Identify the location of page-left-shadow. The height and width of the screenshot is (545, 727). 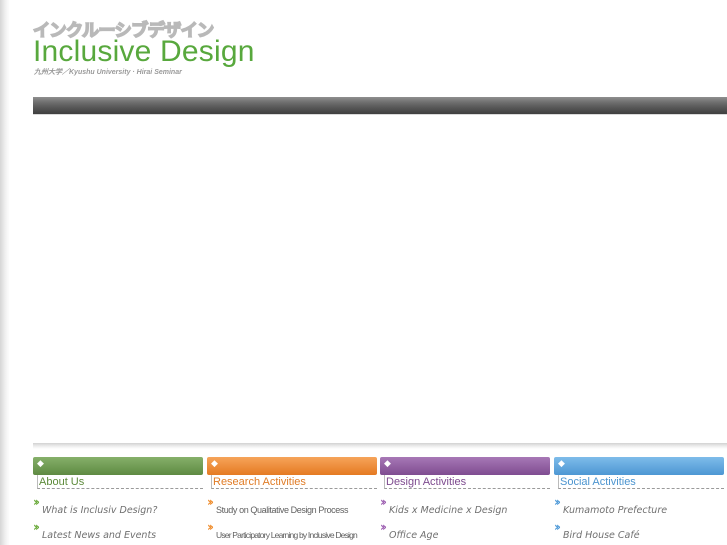
(5, 272).